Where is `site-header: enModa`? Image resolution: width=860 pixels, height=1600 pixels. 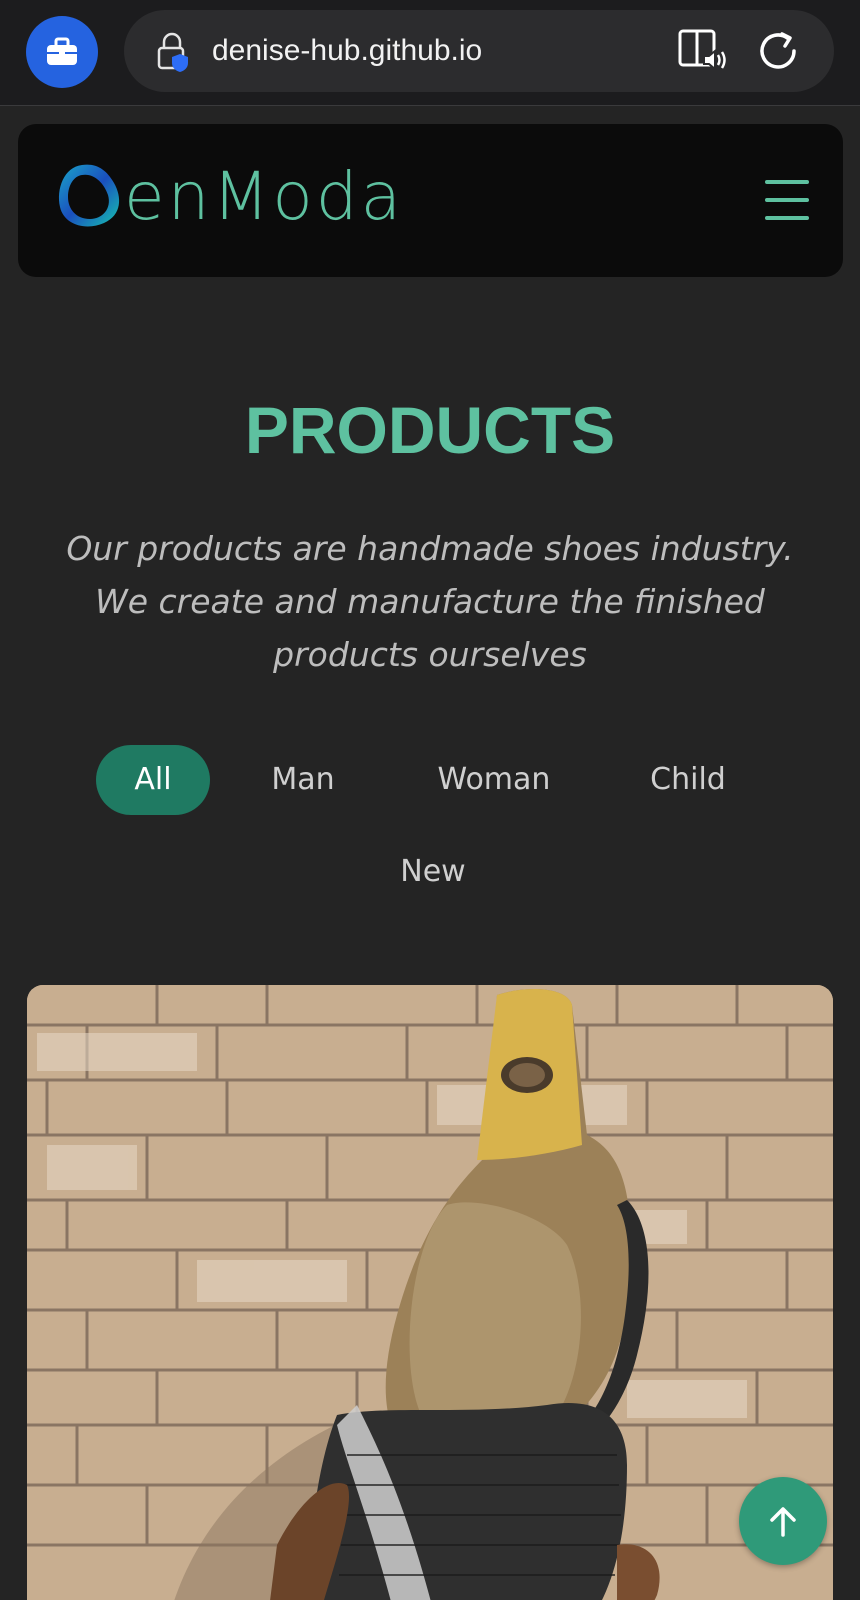
site-header: enModa is located at coordinates (430, 200).